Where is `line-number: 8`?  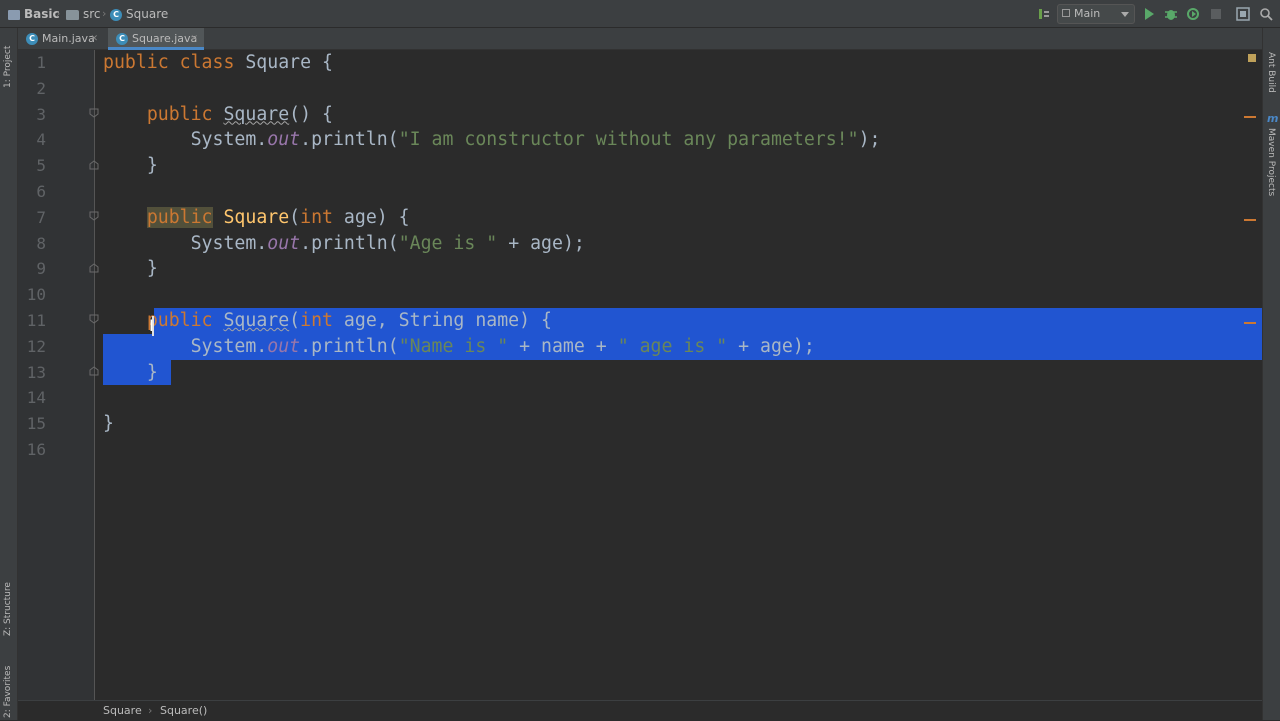
line-number: 8 is located at coordinates (41, 243).